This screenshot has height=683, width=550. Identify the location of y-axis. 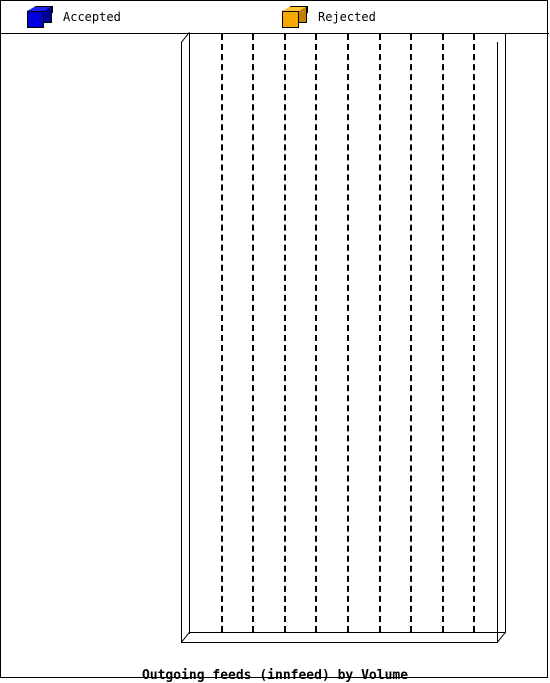
(181, 342).